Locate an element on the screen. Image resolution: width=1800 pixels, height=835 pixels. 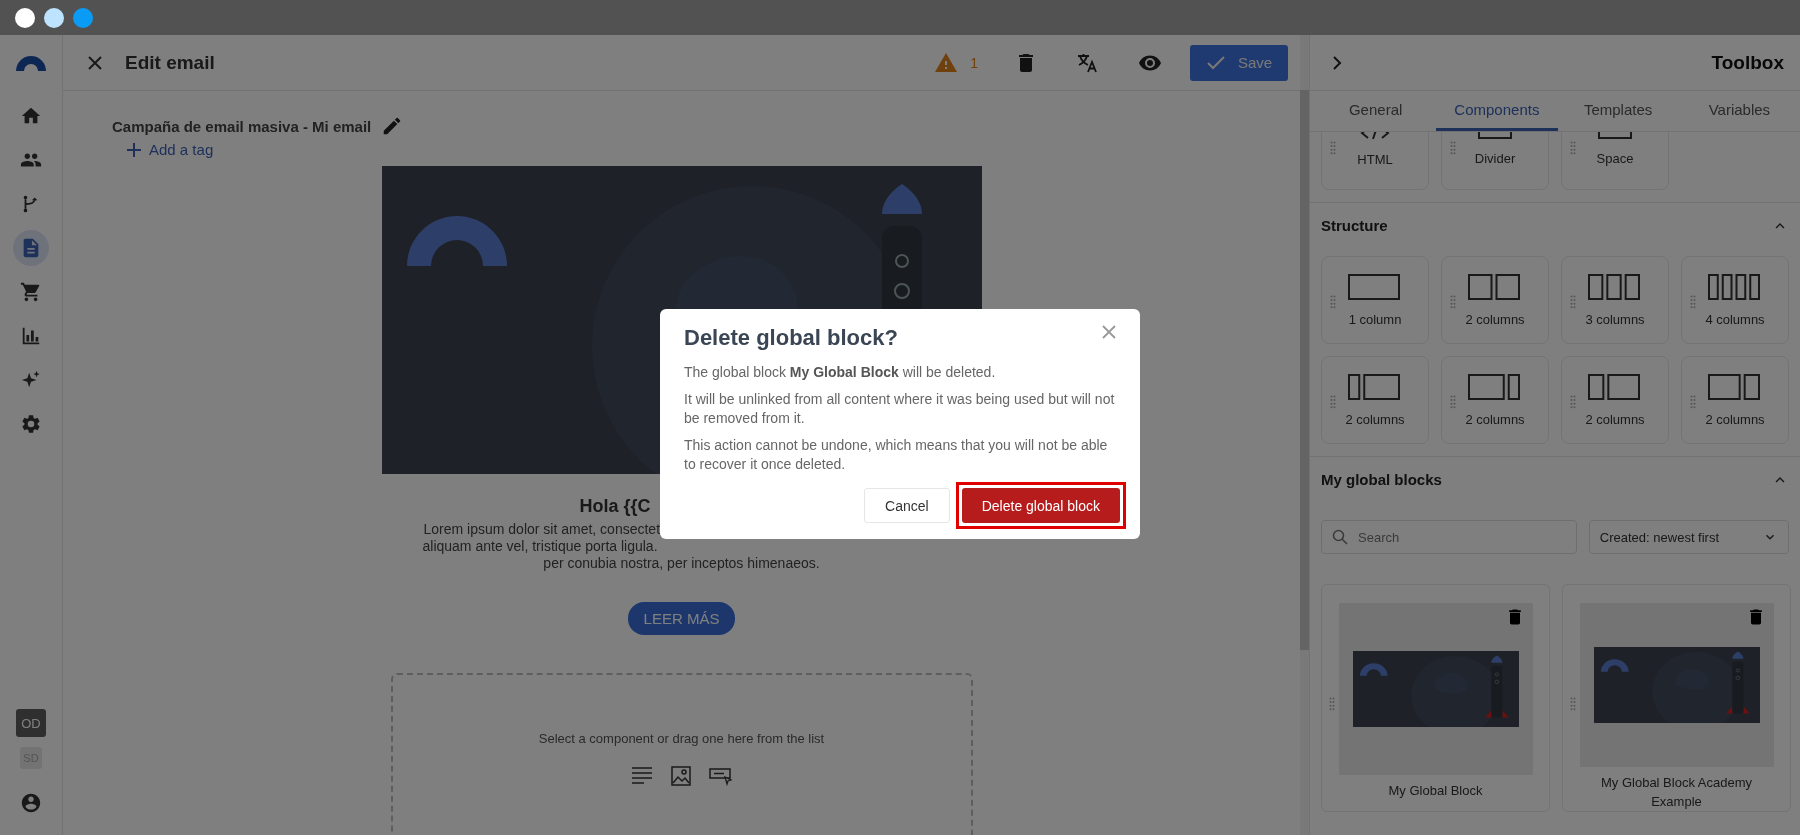
tab: Variables is located at coordinates (1739, 111).